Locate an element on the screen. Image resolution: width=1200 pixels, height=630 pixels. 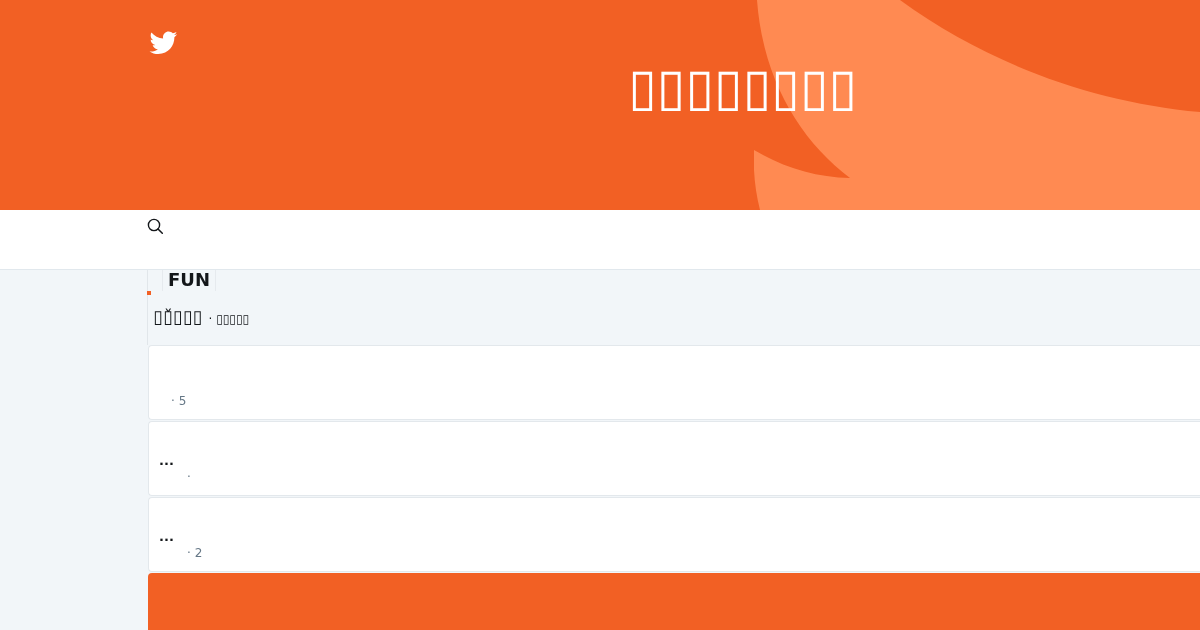
card-meta: · 5 is located at coordinates (179, 401).